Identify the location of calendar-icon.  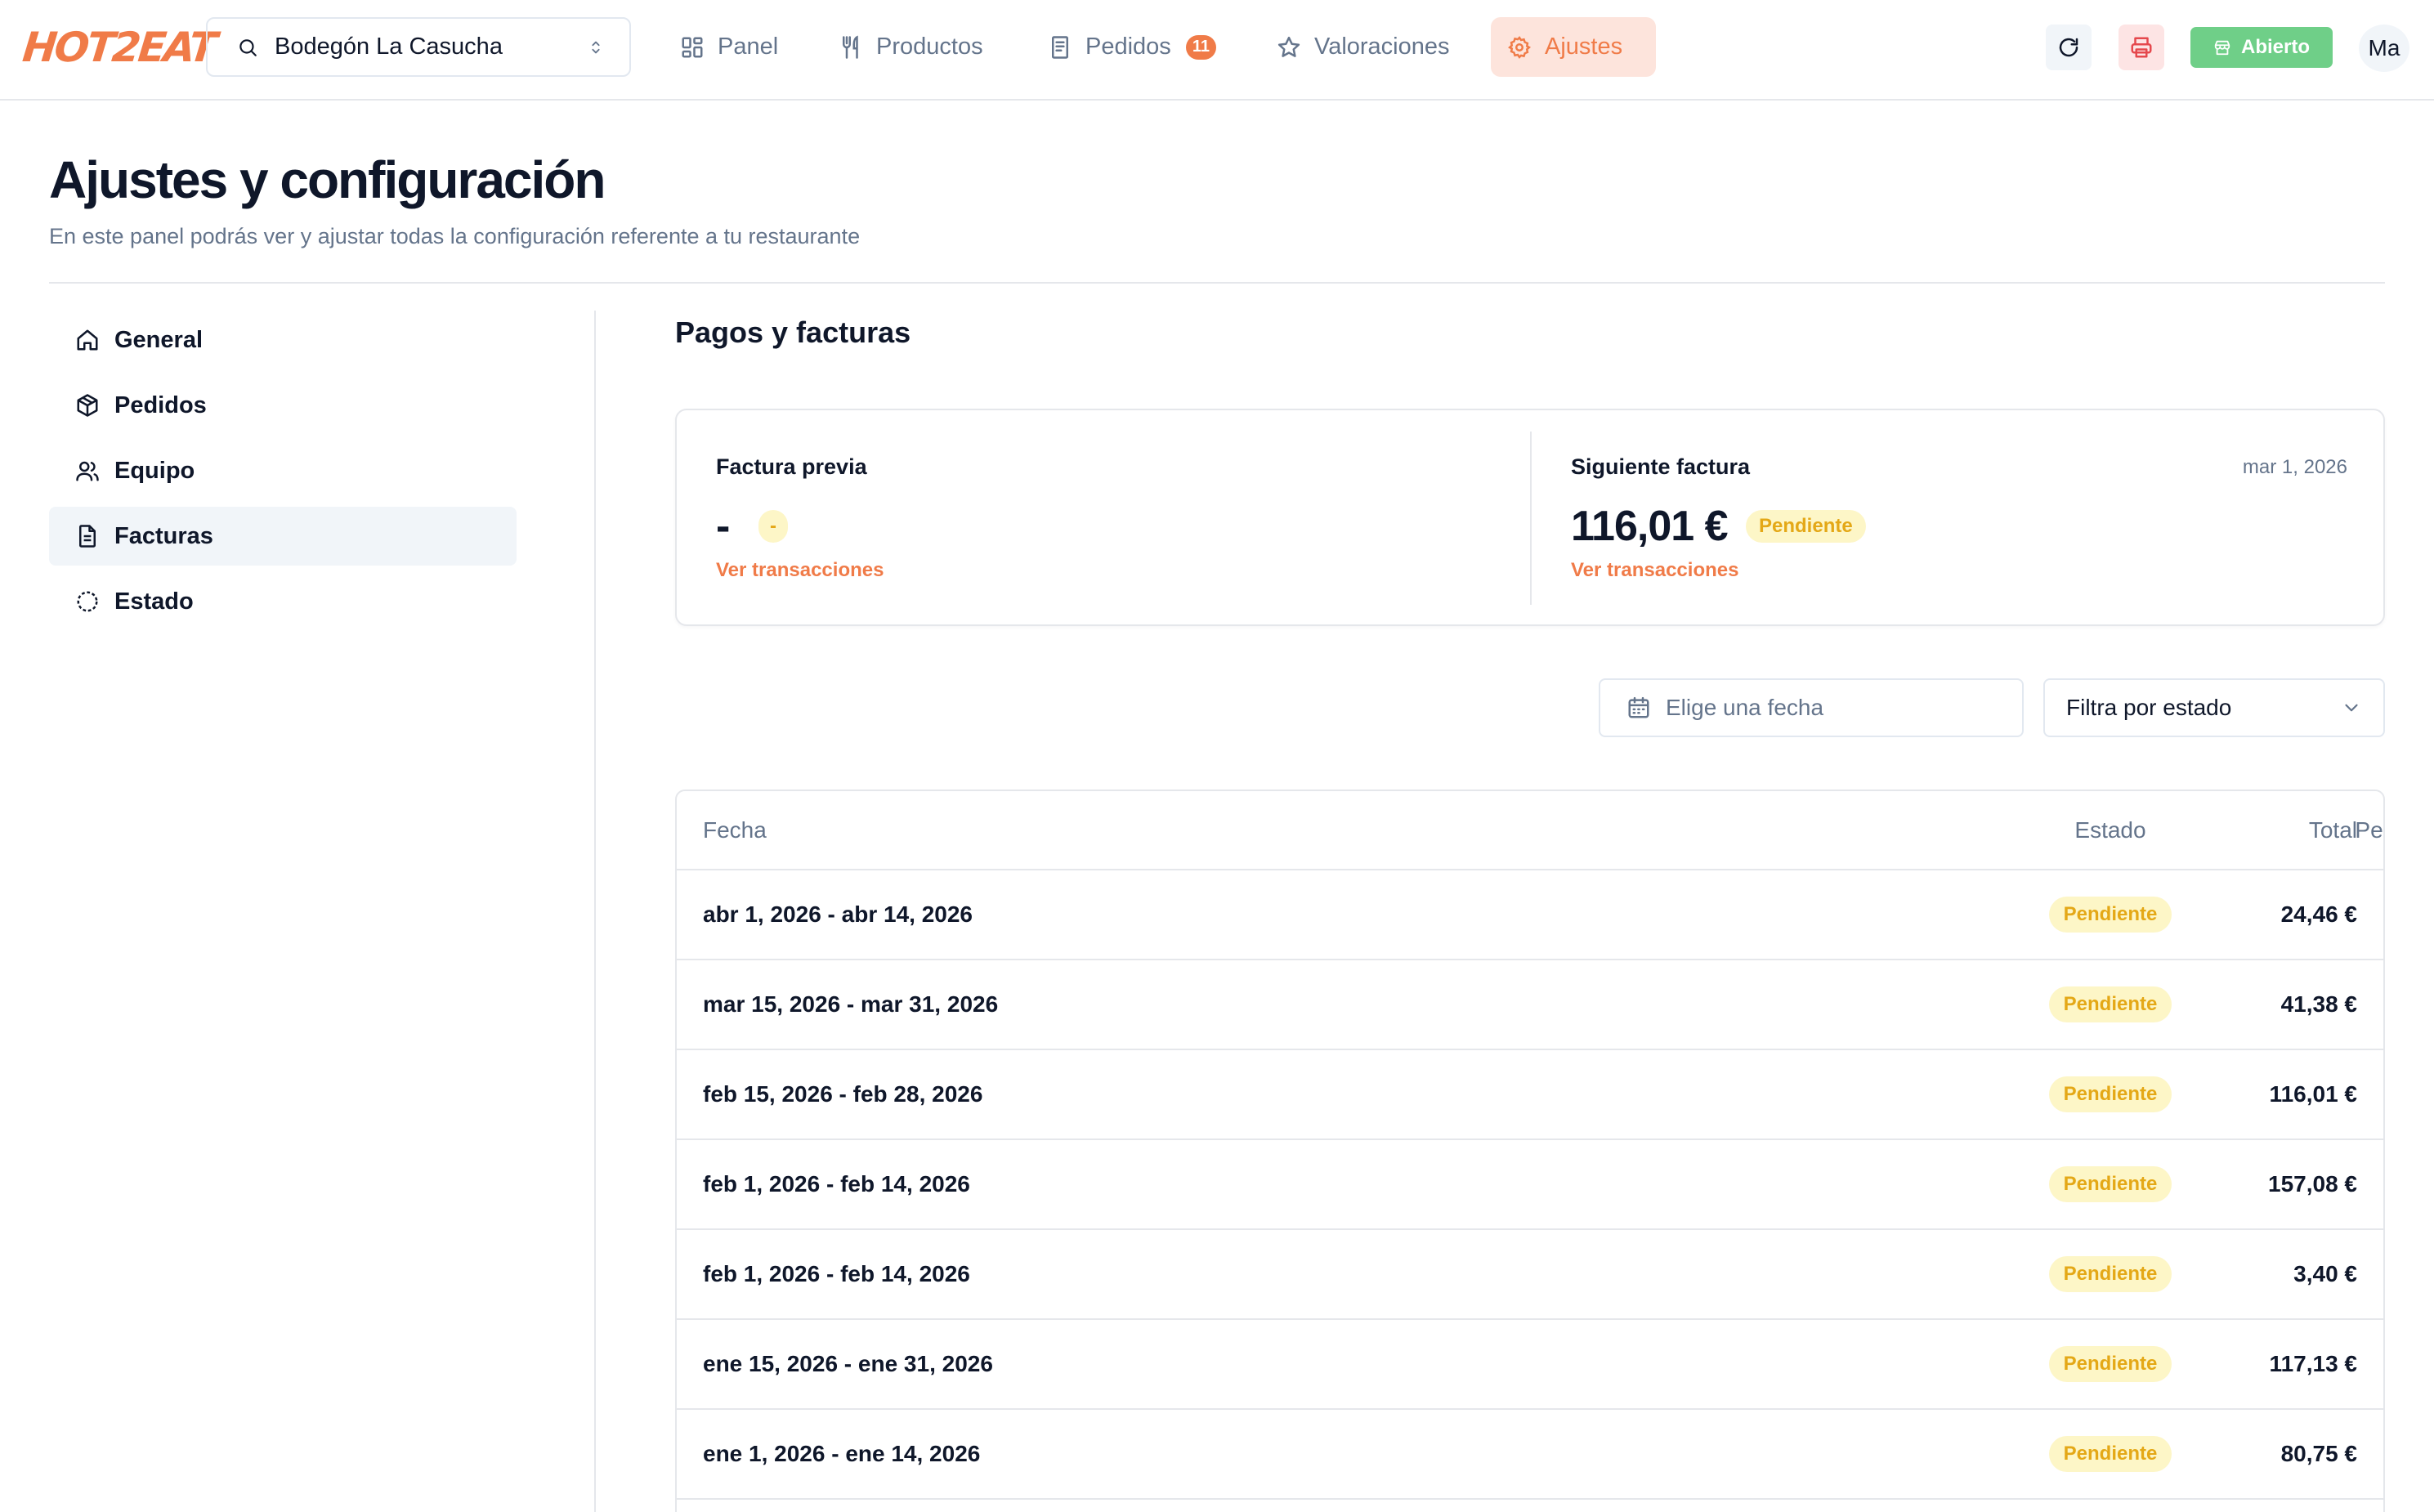
(1638, 708).